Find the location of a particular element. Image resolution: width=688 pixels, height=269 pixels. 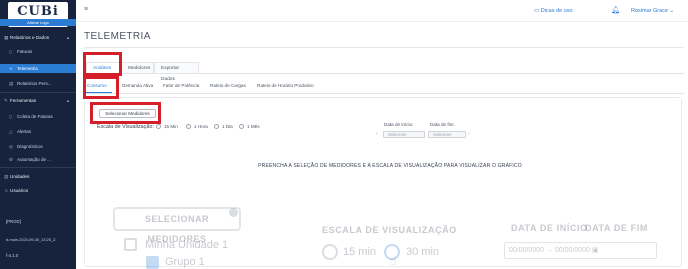

start-date-label: Data de início: is located at coordinates (399, 124).